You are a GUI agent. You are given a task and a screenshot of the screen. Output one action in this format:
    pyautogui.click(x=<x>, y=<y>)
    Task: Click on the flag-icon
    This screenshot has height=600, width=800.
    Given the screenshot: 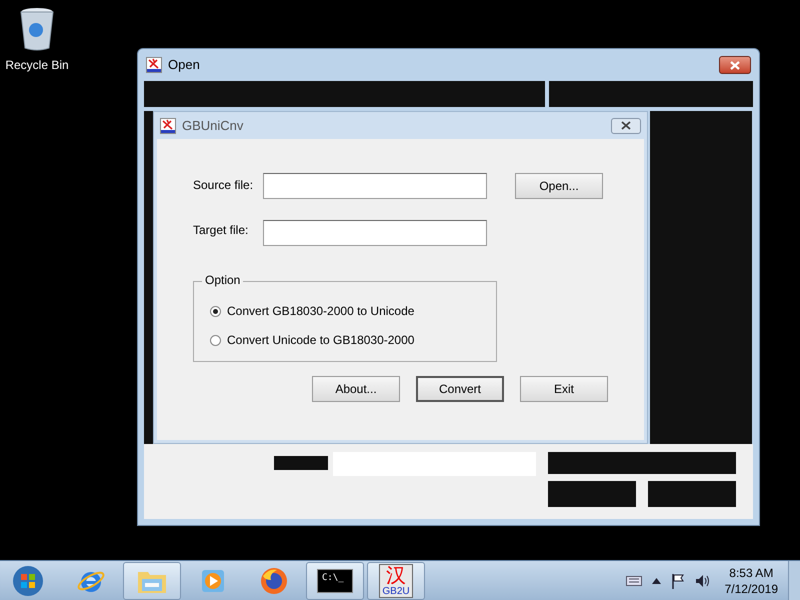 What is the action you would take?
    pyautogui.click(x=677, y=580)
    